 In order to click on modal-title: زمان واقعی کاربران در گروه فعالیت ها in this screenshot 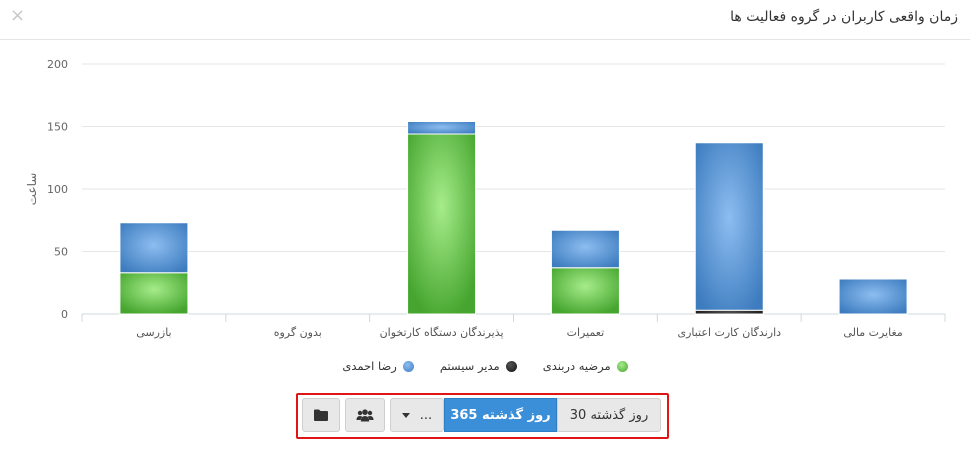, I will do `click(844, 17)`.